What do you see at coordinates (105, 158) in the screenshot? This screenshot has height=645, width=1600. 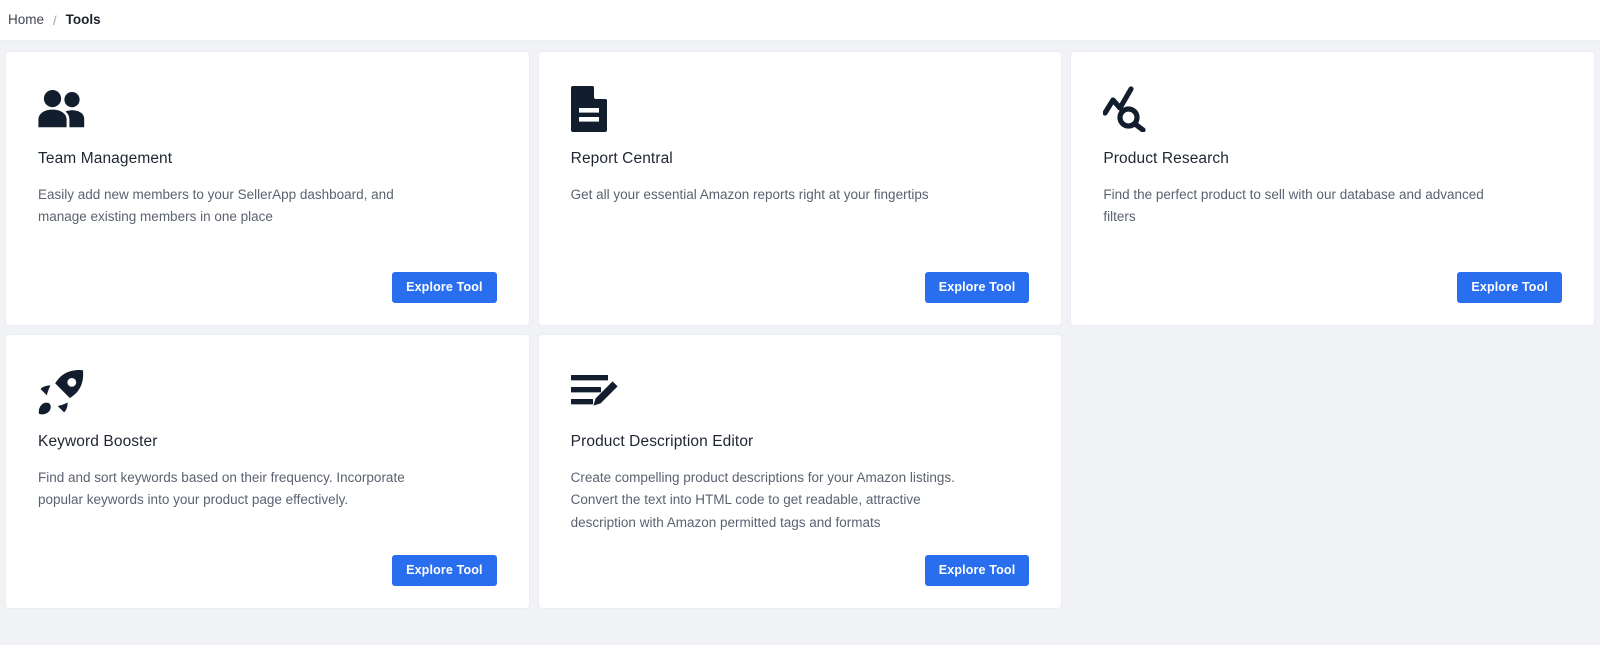 I see `tool-card-title: Team Management` at bounding box center [105, 158].